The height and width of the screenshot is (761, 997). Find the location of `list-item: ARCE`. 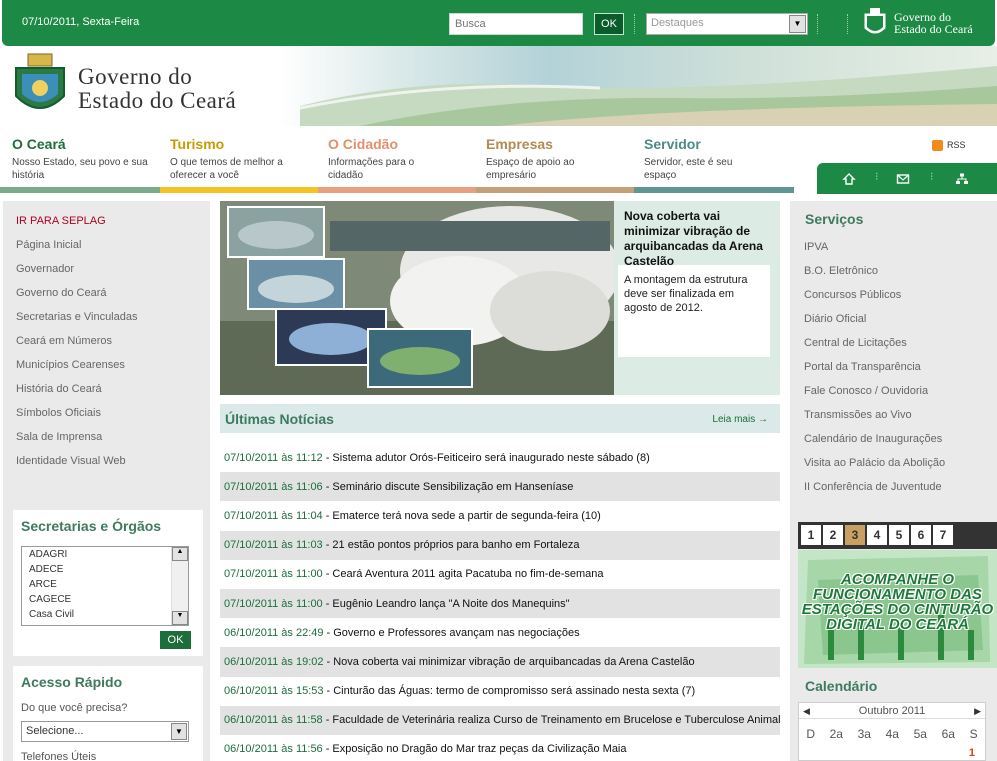

list-item: ARCE is located at coordinates (105, 584).